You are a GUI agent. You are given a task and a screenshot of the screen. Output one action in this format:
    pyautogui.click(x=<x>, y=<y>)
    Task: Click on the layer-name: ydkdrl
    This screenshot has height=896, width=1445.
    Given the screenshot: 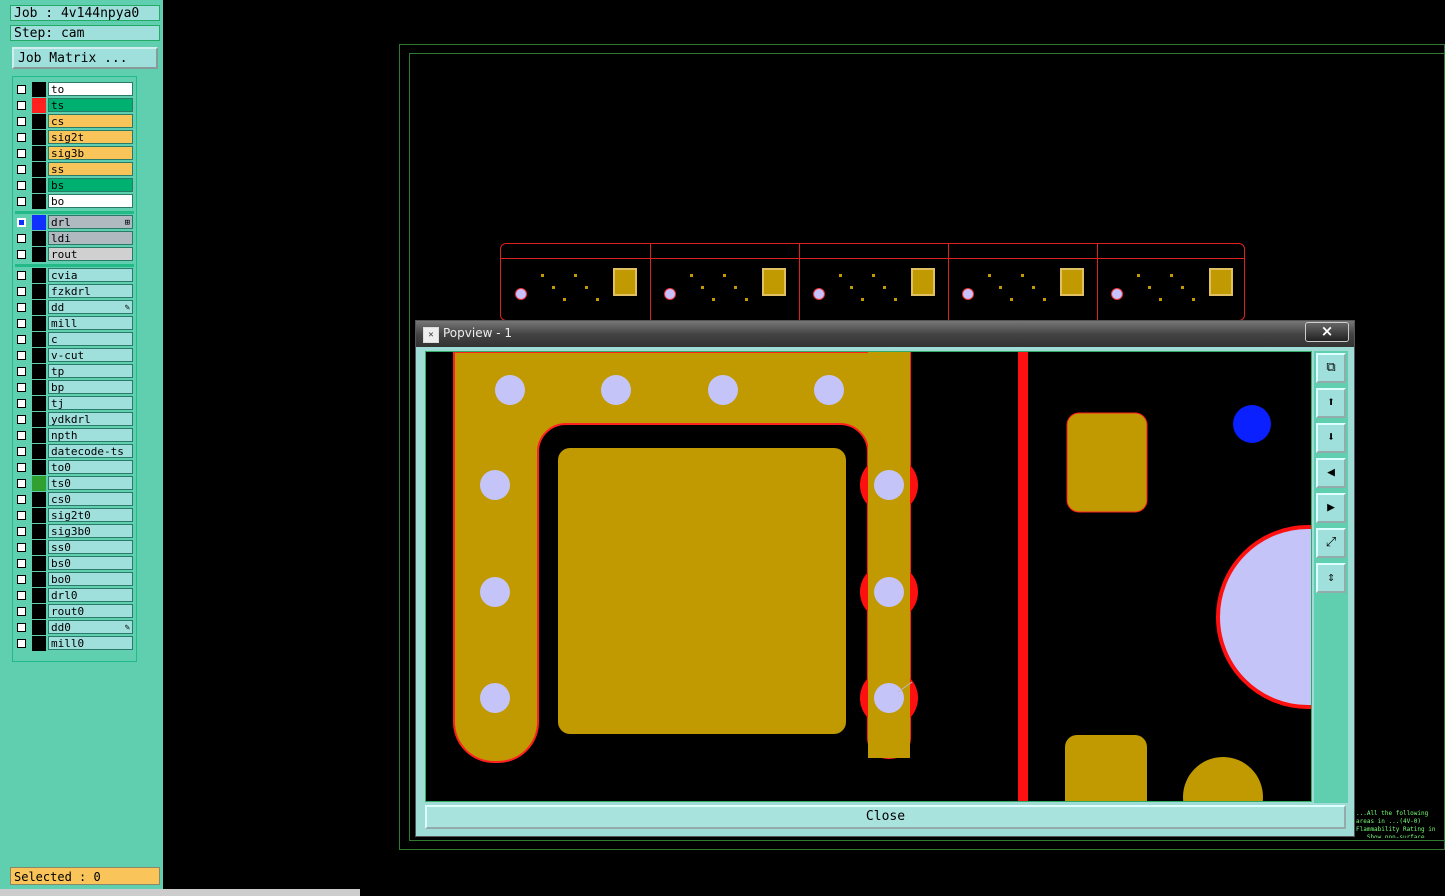 What is the action you would take?
    pyautogui.click(x=90, y=419)
    